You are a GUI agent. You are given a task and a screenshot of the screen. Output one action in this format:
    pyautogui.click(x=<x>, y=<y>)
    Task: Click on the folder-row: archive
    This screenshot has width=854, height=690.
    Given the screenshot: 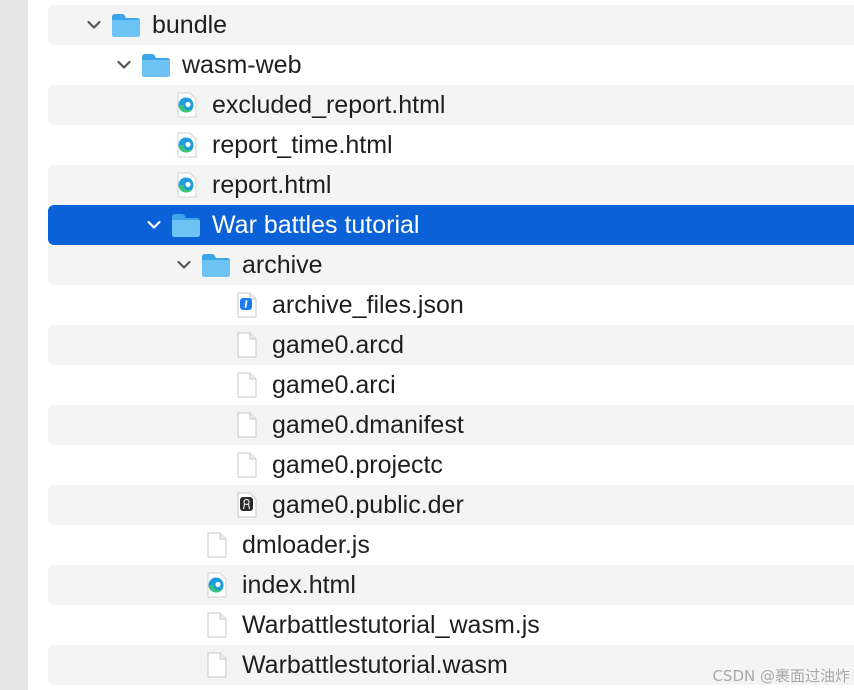 What is the action you would take?
    pyautogui.click(x=427, y=265)
    